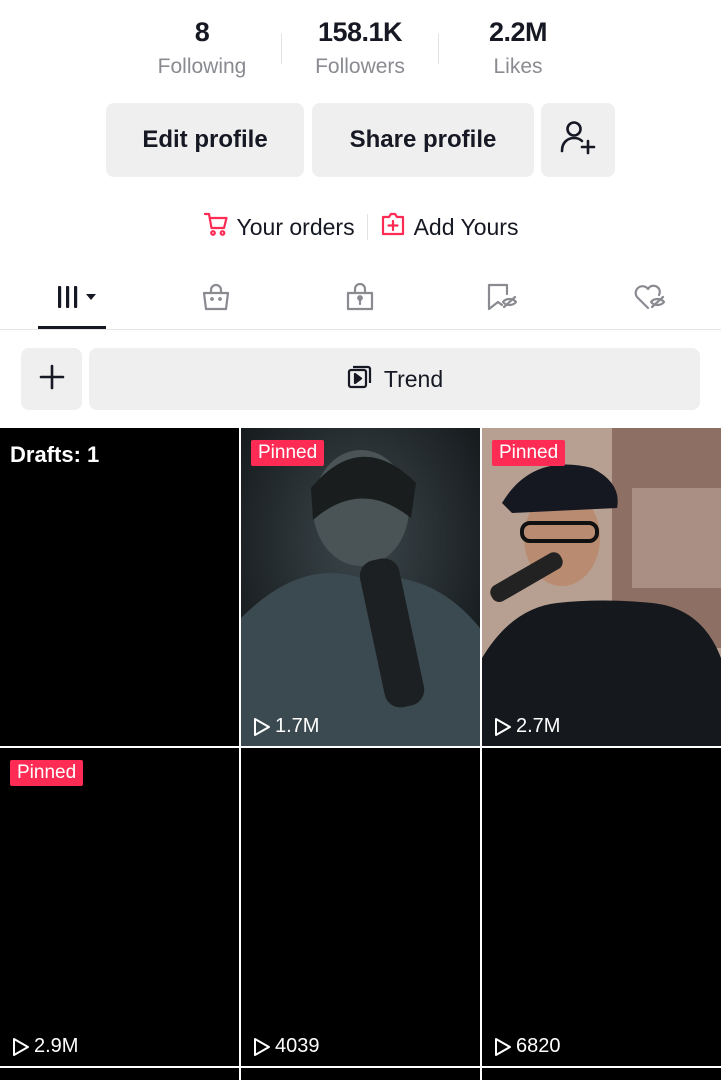 Image resolution: width=721 pixels, height=1080 pixels. Describe the element at coordinates (202, 32) in the screenshot. I see `following-count: 8` at that location.